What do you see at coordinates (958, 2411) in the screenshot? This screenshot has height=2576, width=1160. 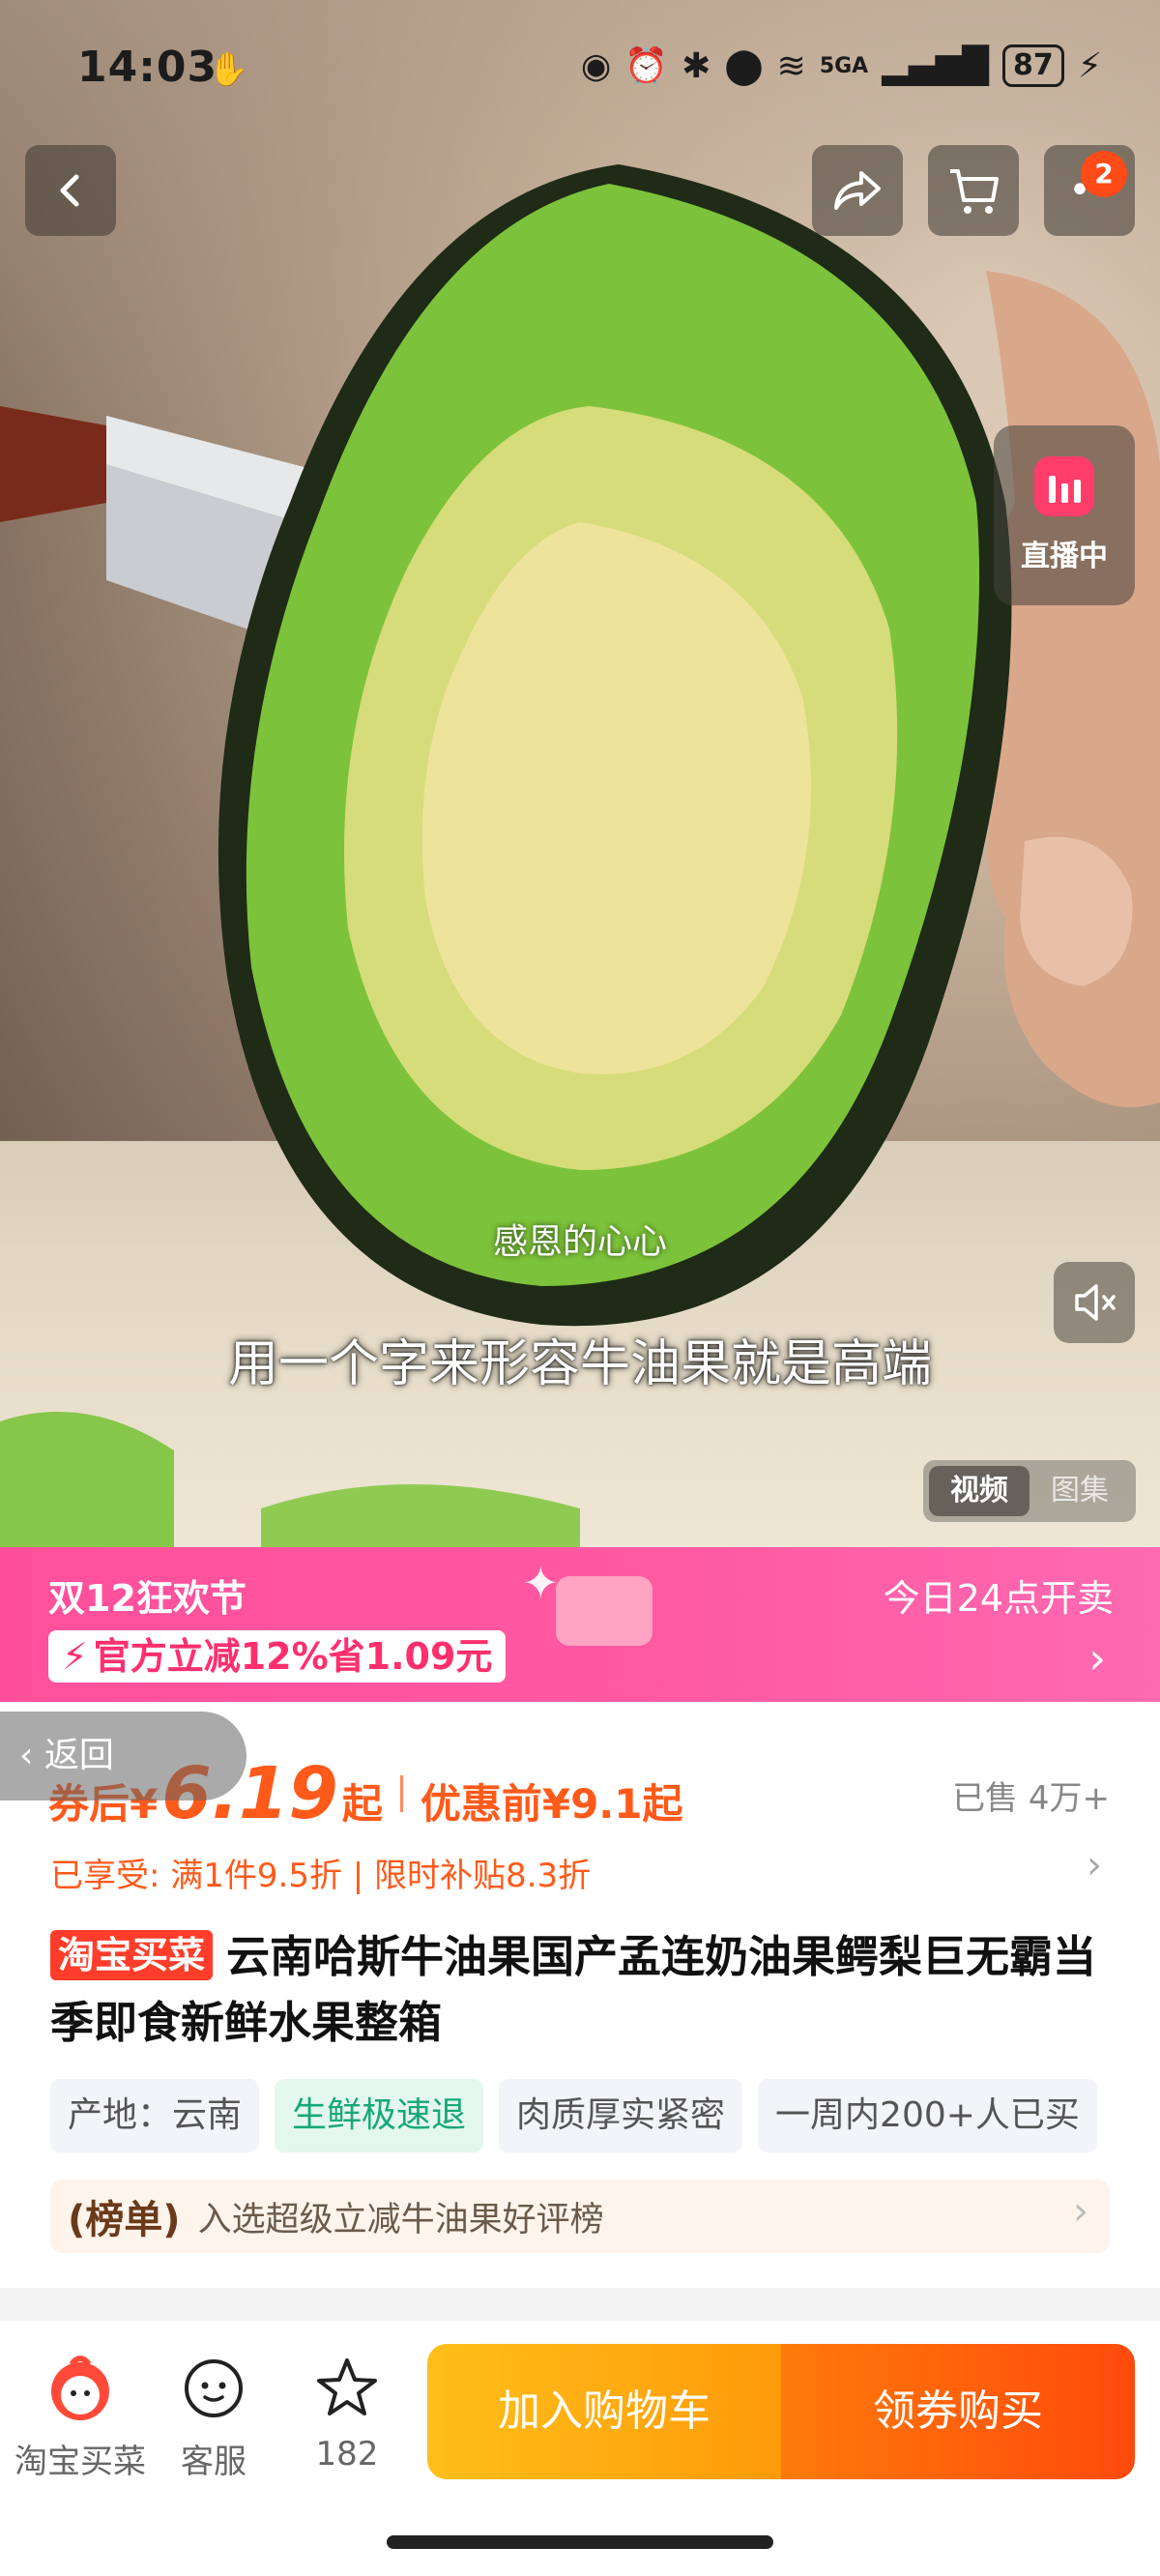 I see `buy-now-button: 领券购买` at bounding box center [958, 2411].